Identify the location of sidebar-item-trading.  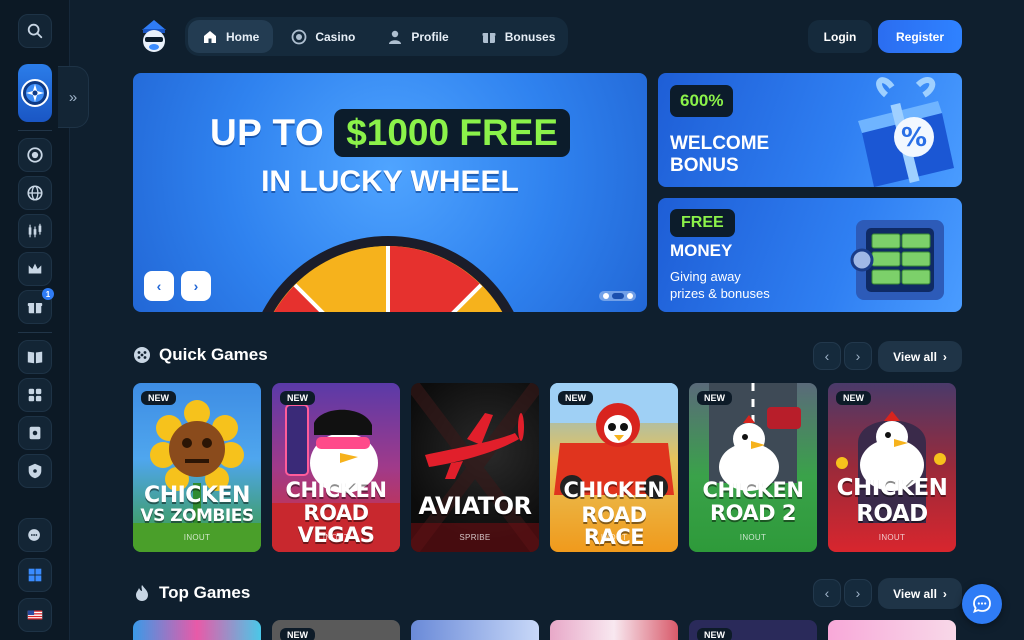
(35, 231).